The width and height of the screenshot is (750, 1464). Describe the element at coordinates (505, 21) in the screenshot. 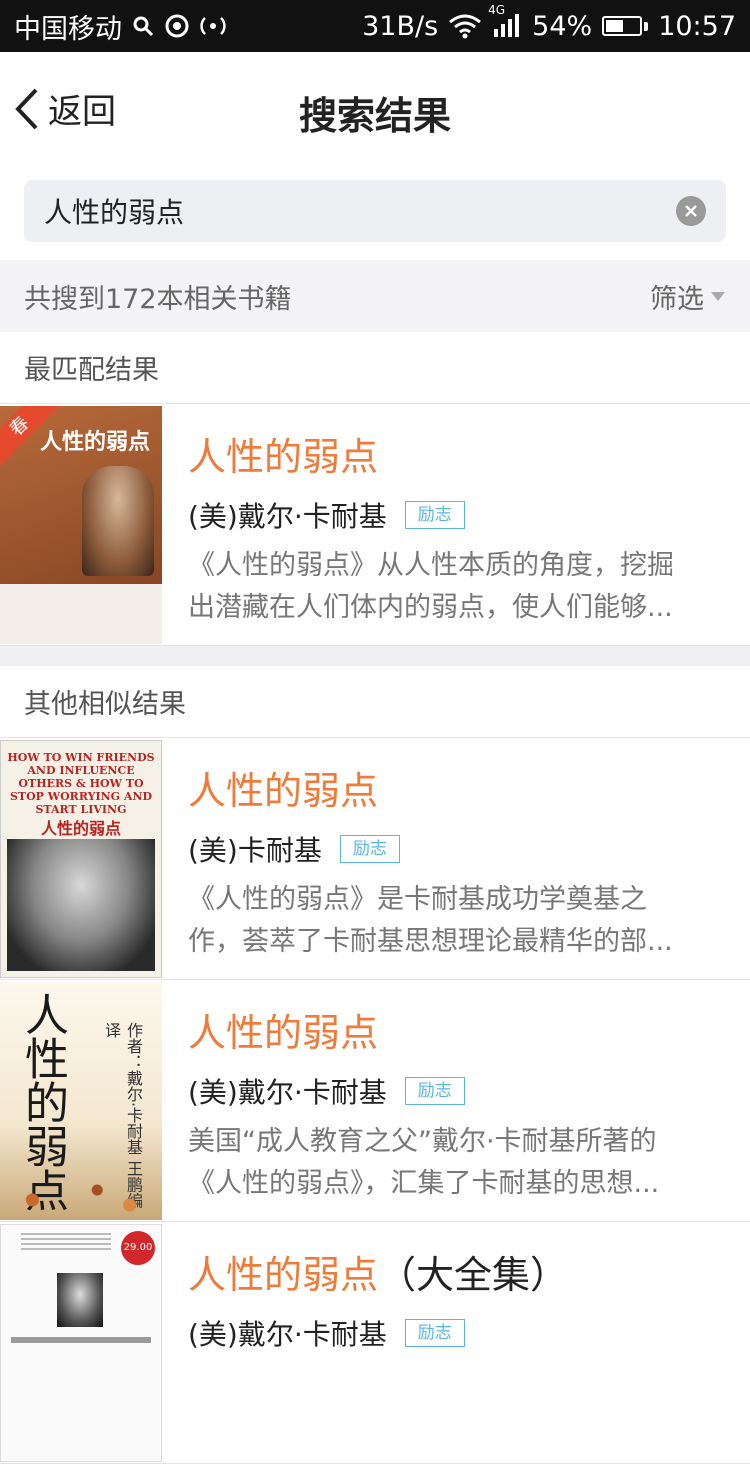

I see `signal-icon: 4G` at that location.